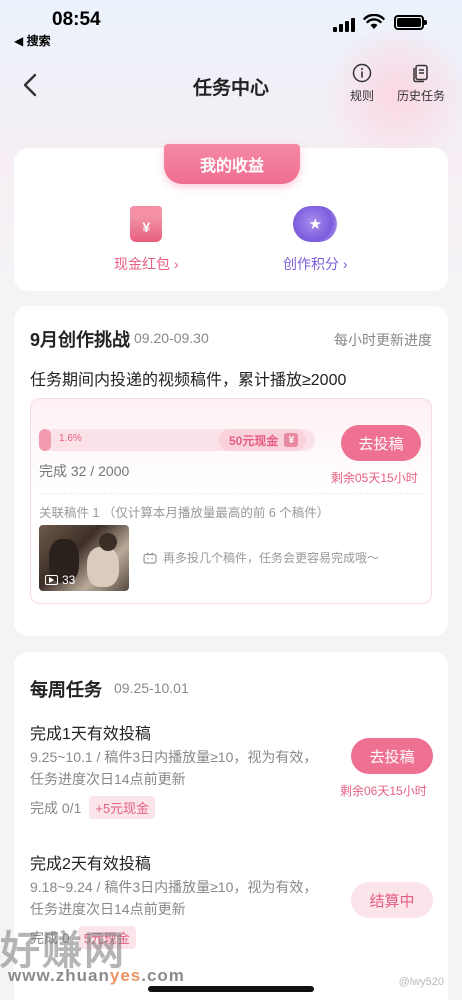 The height and width of the screenshot is (1000, 462). What do you see at coordinates (421, 83) in the screenshot?
I see `history-tasks-button: 历史任务` at bounding box center [421, 83].